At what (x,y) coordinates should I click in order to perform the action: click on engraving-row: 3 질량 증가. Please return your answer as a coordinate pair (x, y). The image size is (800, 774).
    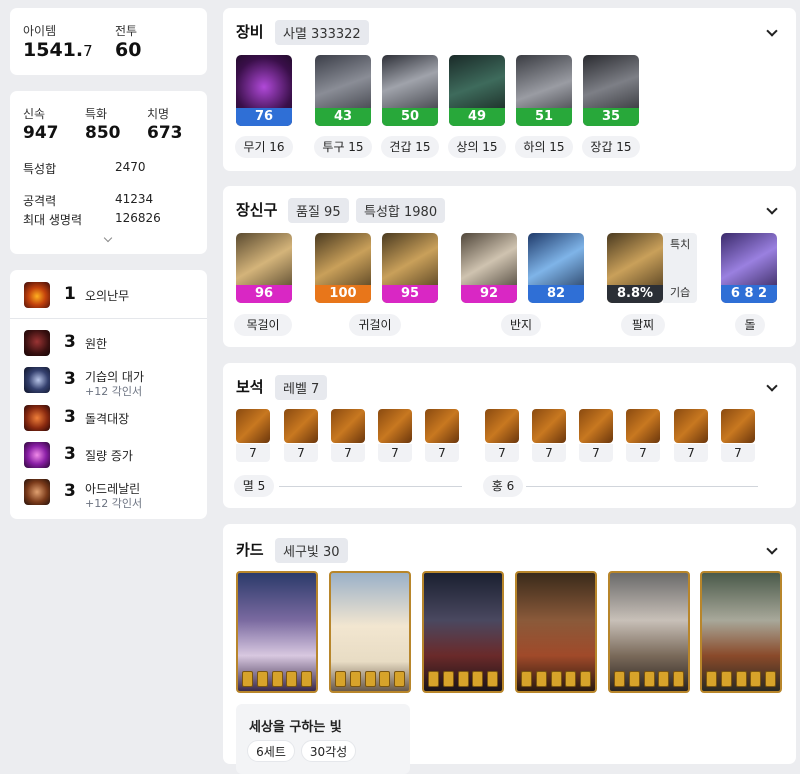
    Looking at the image, I should click on (114, 457).